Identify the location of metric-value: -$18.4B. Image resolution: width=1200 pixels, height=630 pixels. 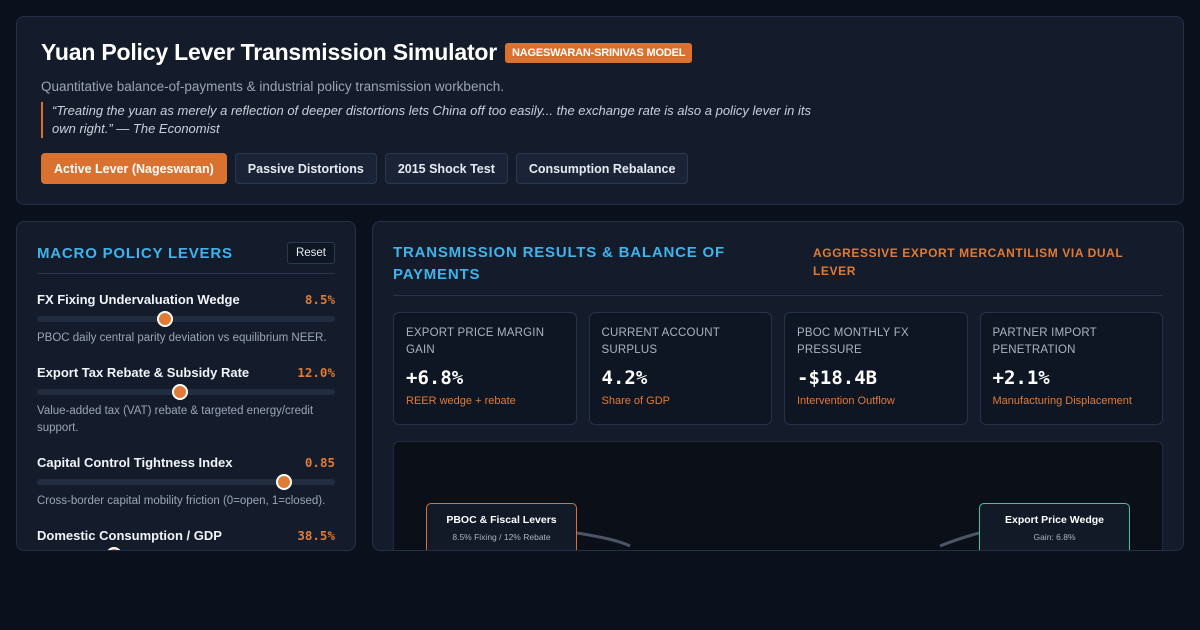
(837, 378).